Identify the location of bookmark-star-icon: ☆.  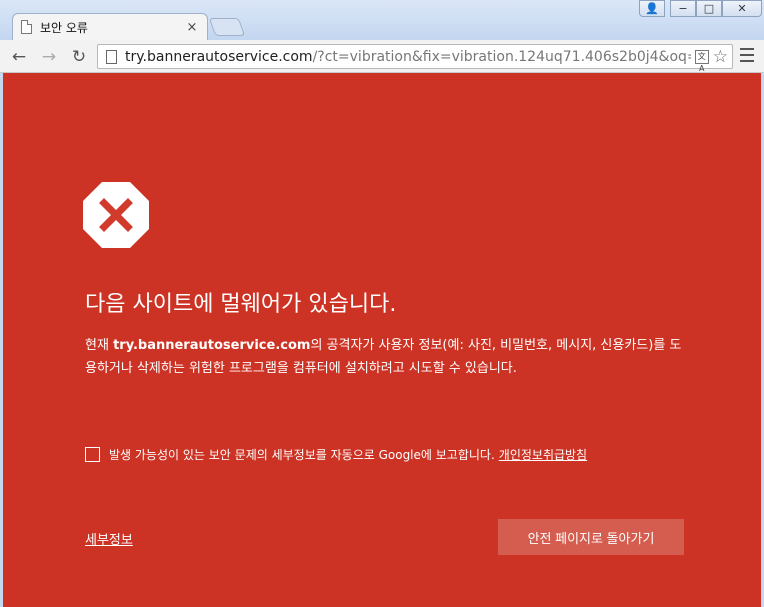
(720, 57).